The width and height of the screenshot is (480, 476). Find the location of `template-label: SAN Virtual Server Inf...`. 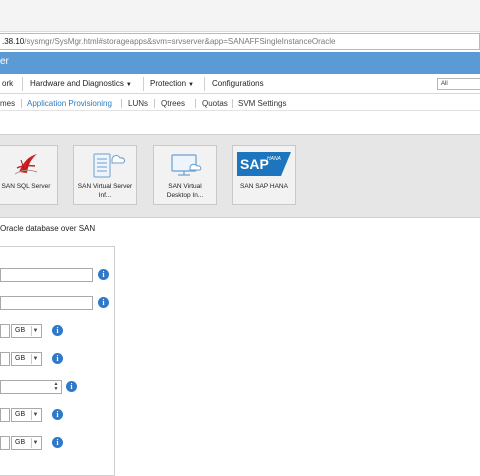

template-label: SAN Virtual Server Inf... is located at coordinates (105, 191).